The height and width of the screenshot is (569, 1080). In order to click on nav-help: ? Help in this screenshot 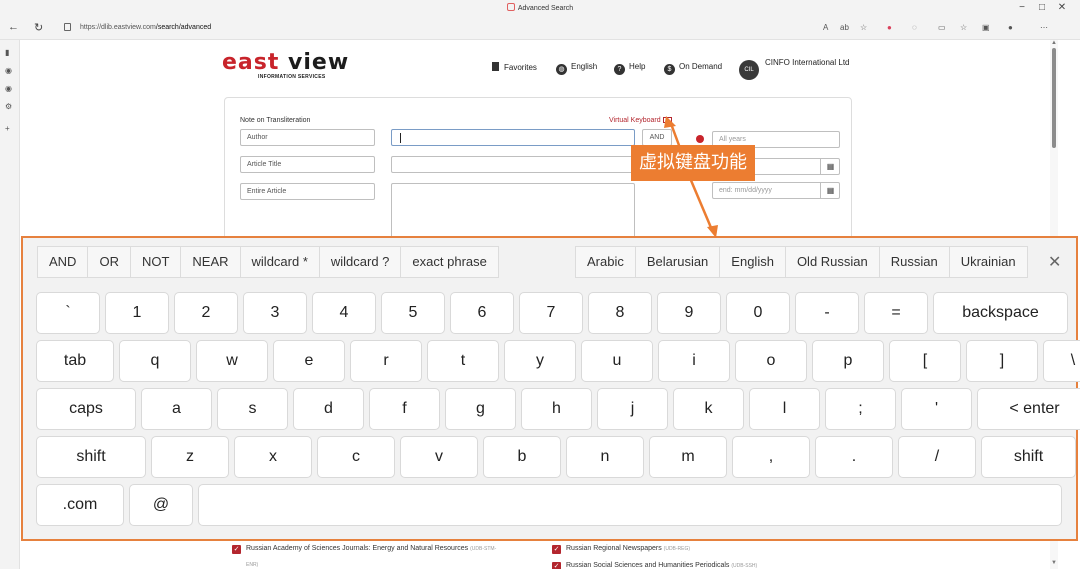, I will do `click(629, 68)`.